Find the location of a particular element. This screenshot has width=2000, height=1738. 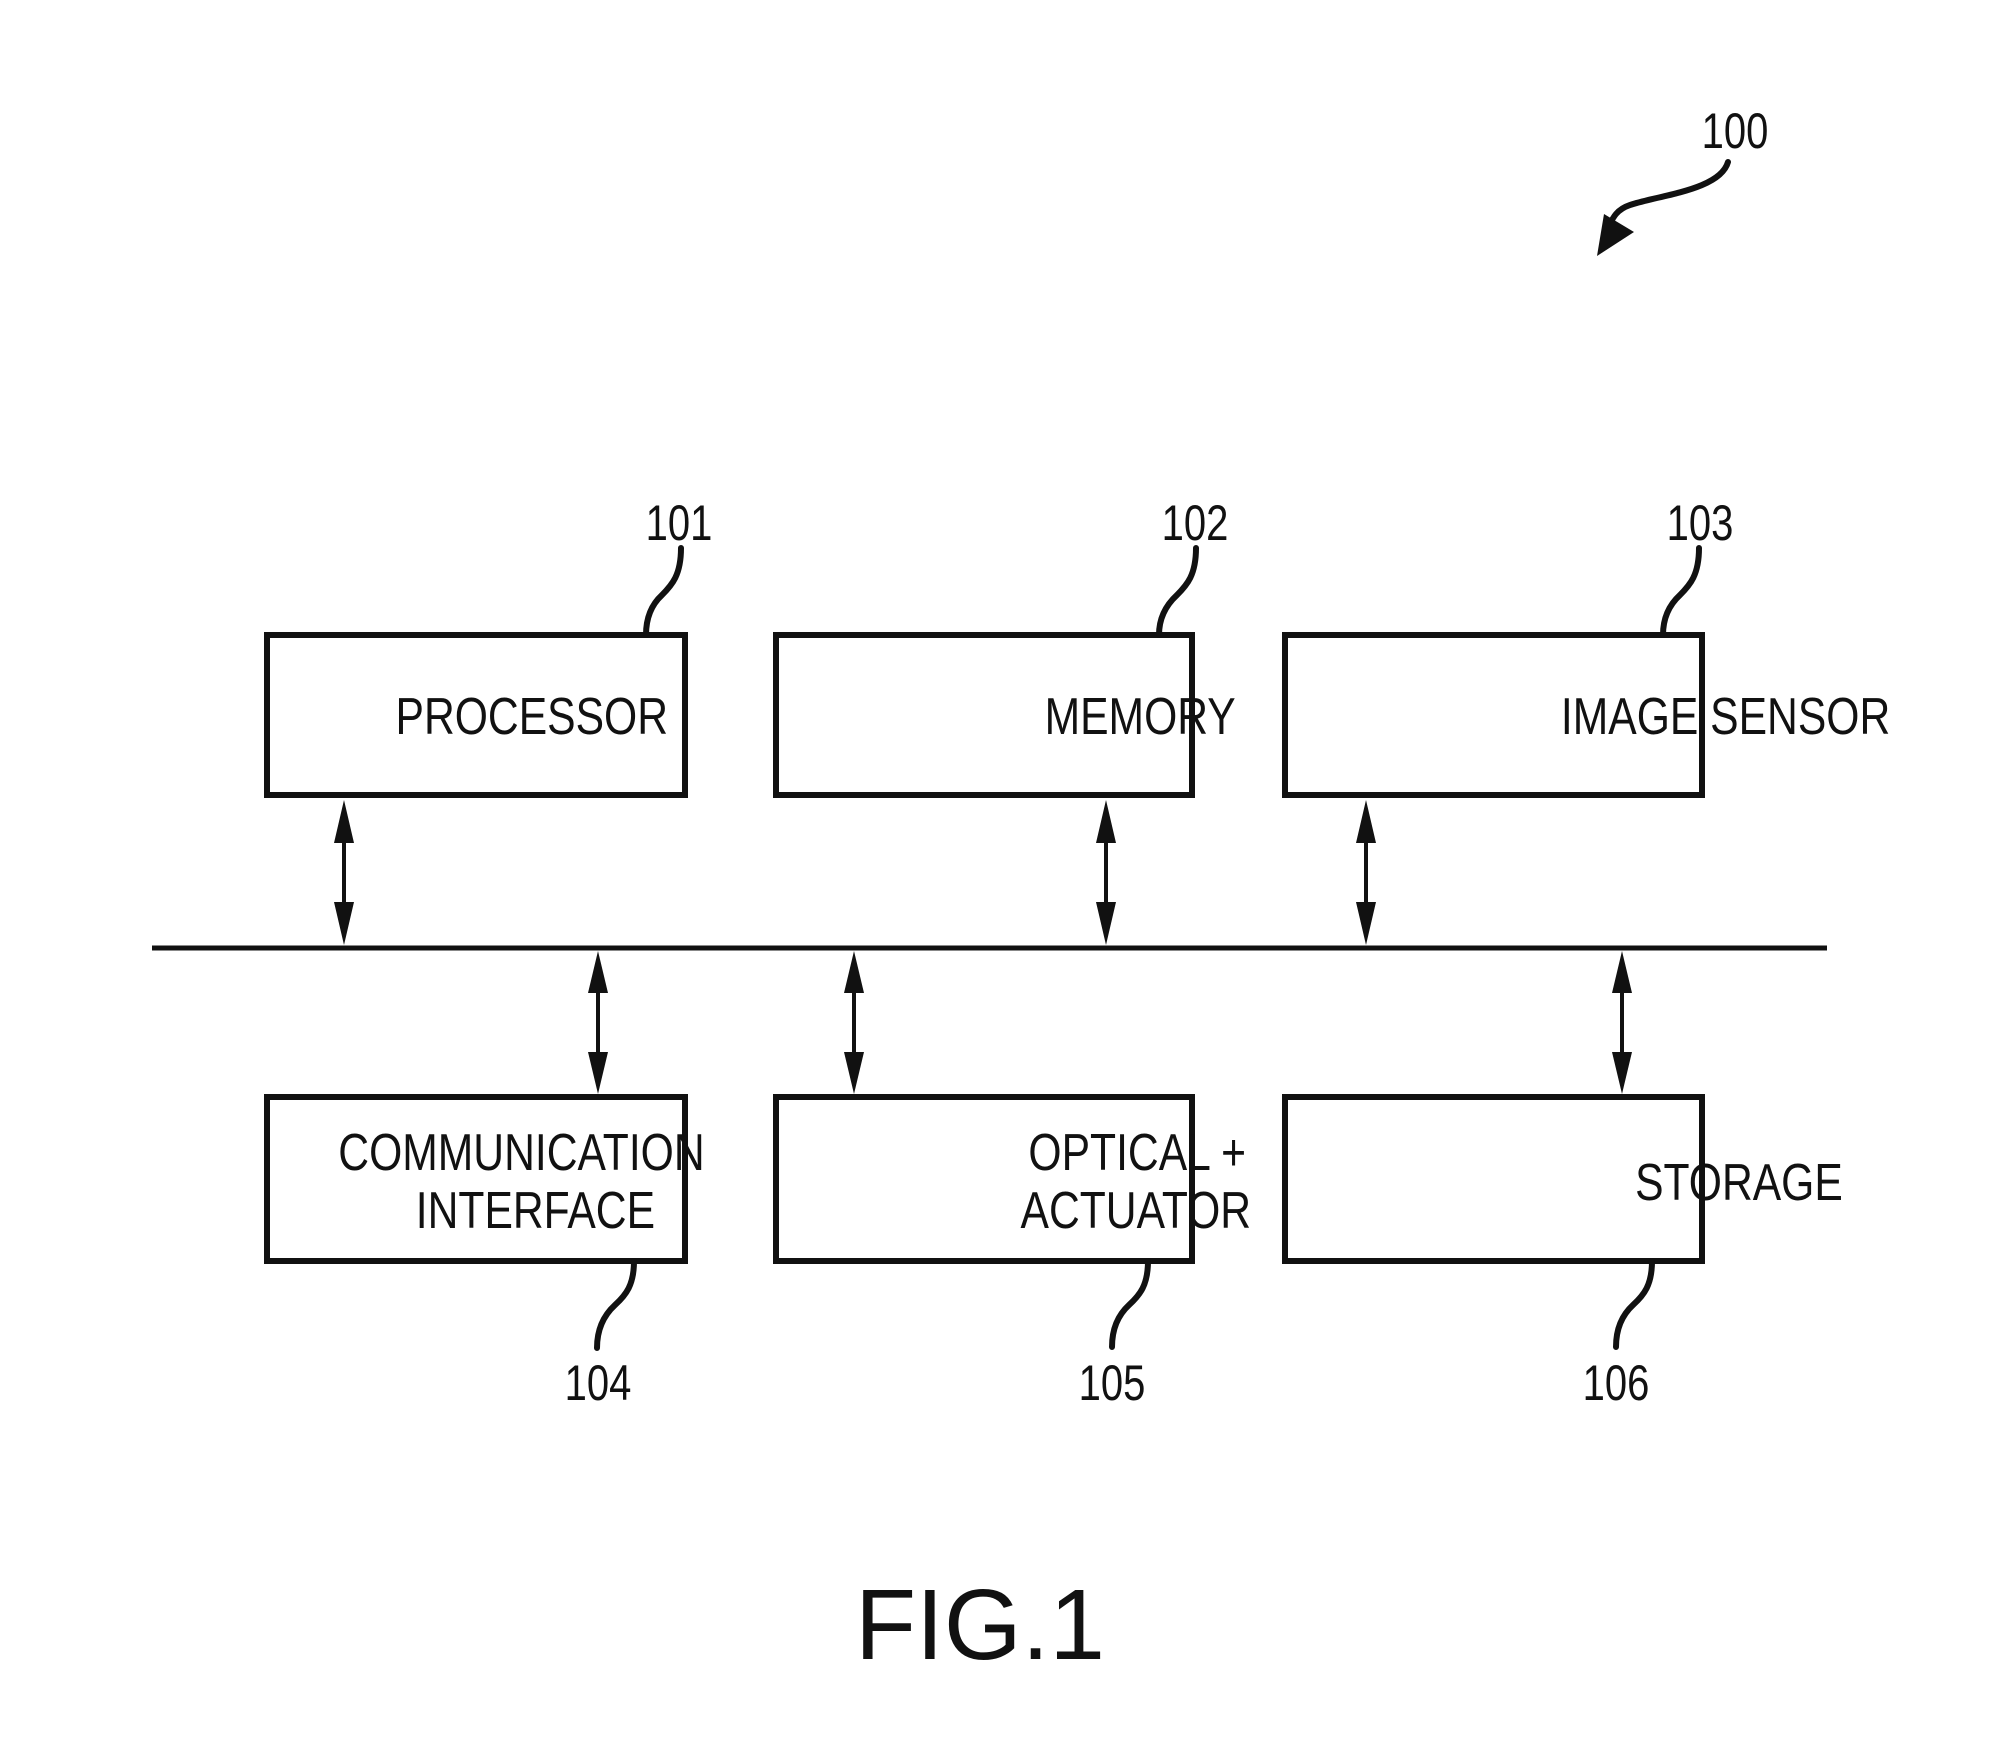

block-processor: PROCESSOR is located at coordinates (476, 715).